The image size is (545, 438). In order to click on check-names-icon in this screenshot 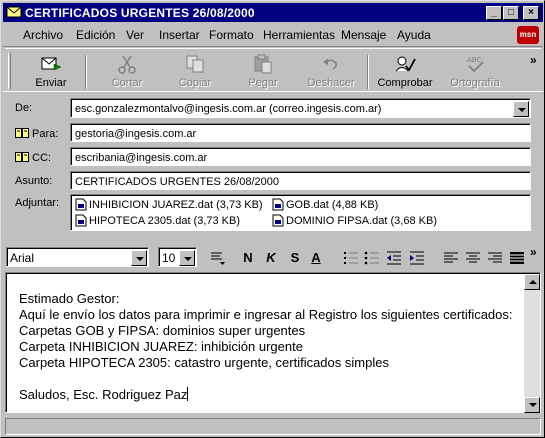, I will do `click(405, 64)`.